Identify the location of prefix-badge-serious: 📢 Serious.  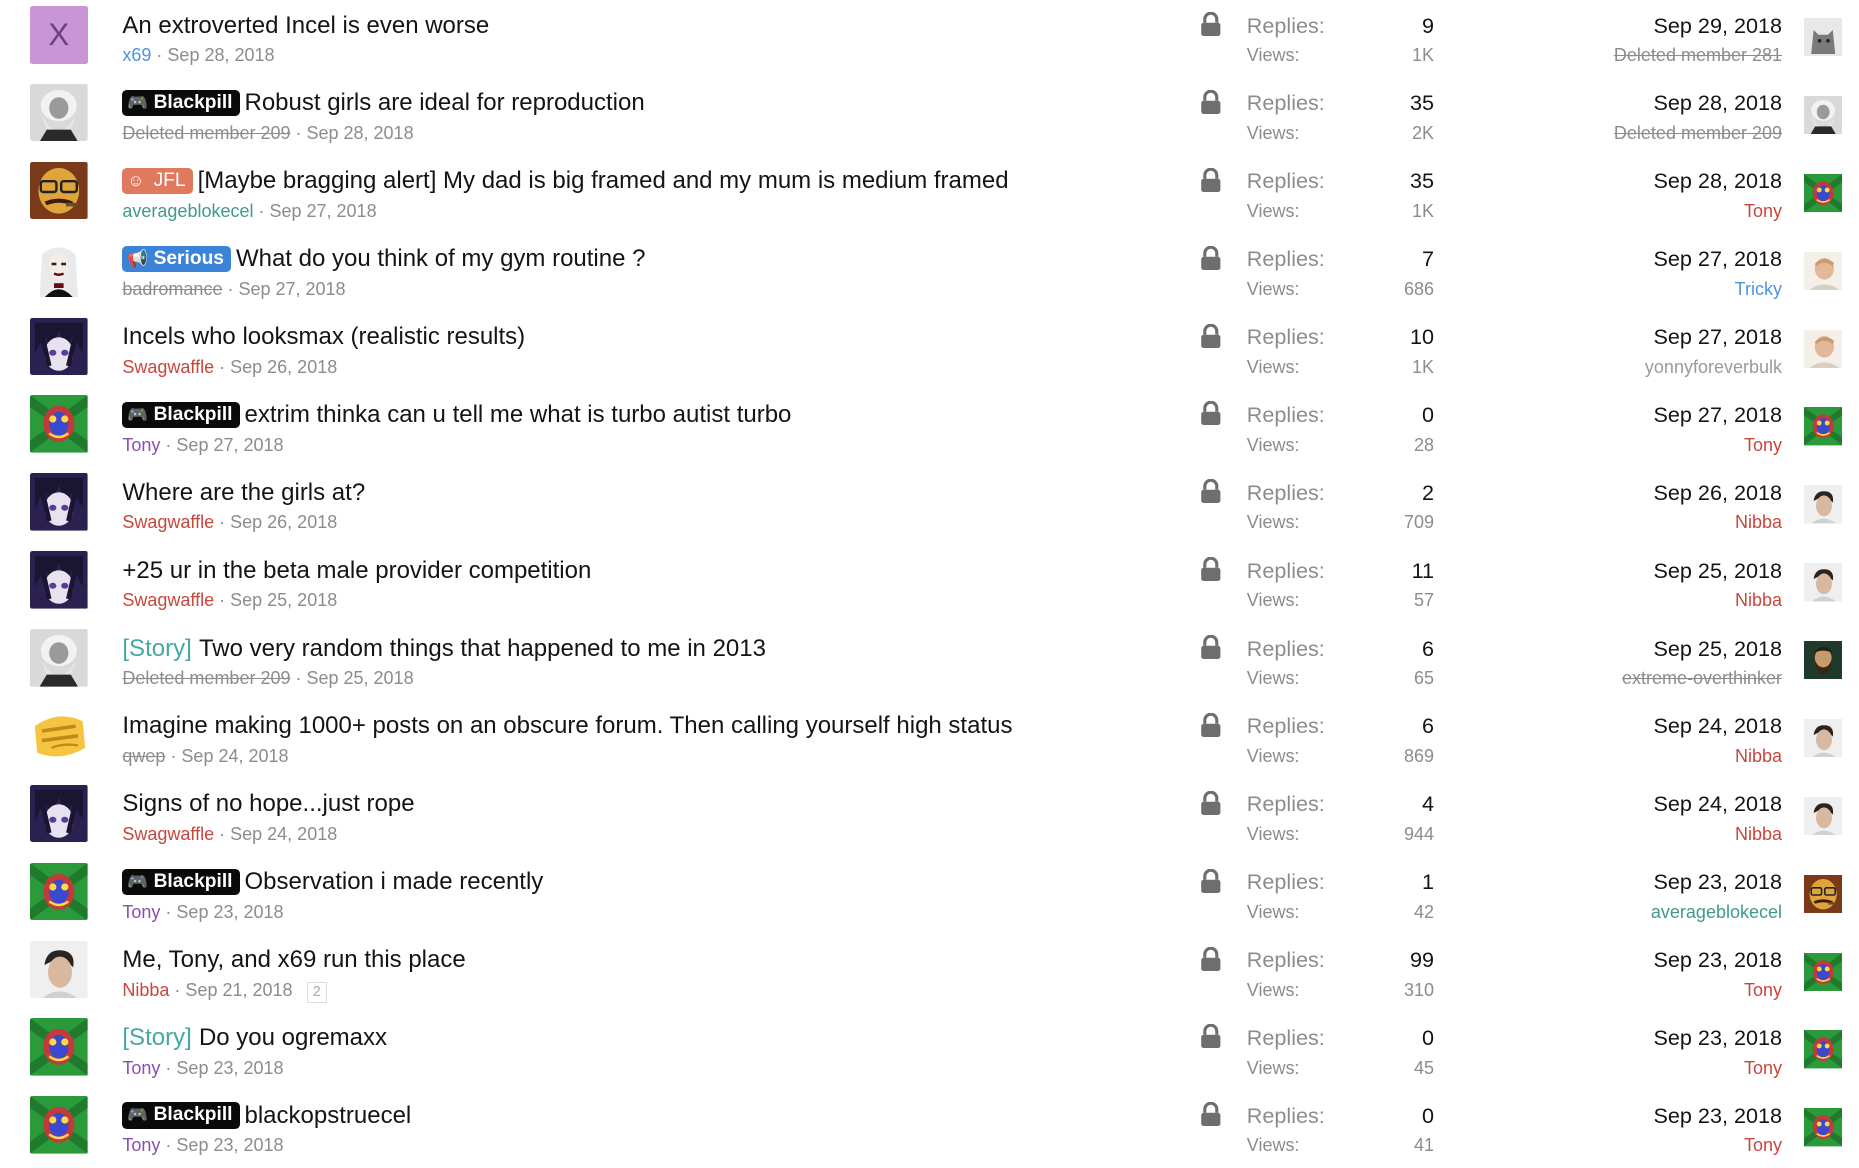
(177, 259).